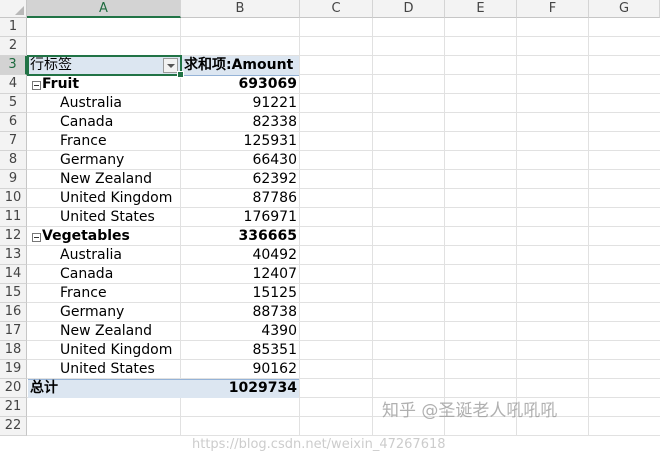 This screenshot has width=660, height=452. What do you see at coordinates (13, 217) in the screenshot?
I see `row-header: 11` at bounding box center [13, 217].